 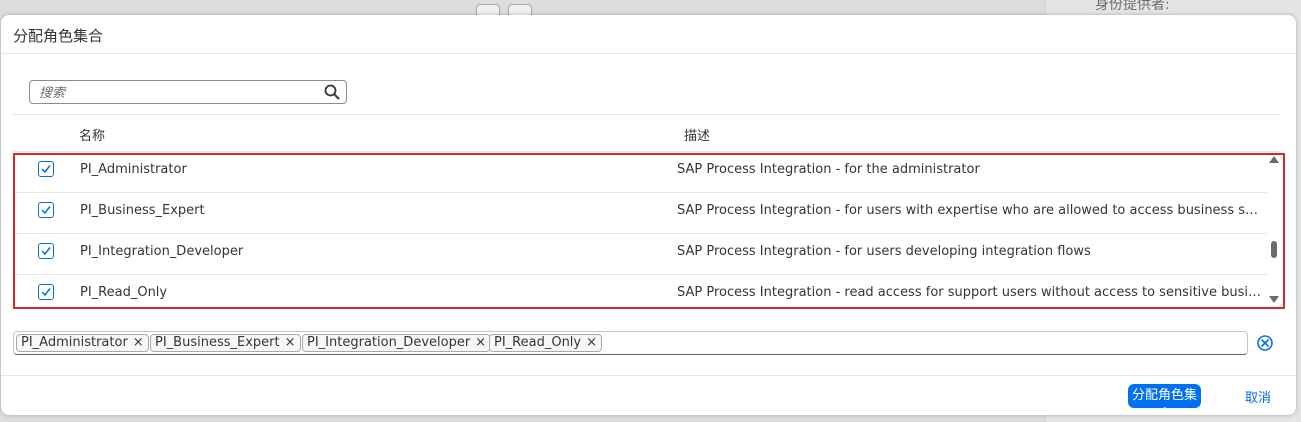 What do you see at coordinates (133, 169) in the screenshot?
I see `role-name: PI_Administrator` at bounding box center [133, 169].